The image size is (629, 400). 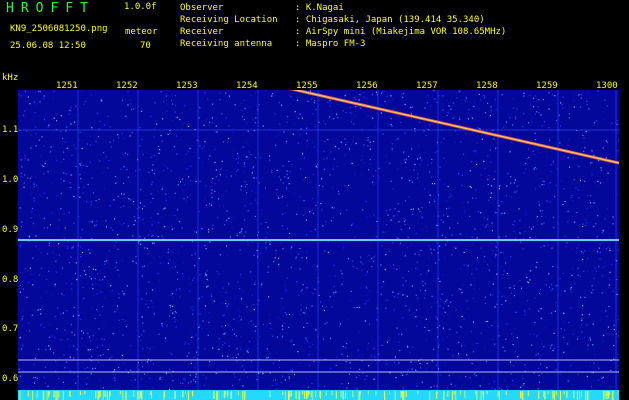 I want to click on info-observer: Observer: K.Nagai, so click(x=262, y=8).